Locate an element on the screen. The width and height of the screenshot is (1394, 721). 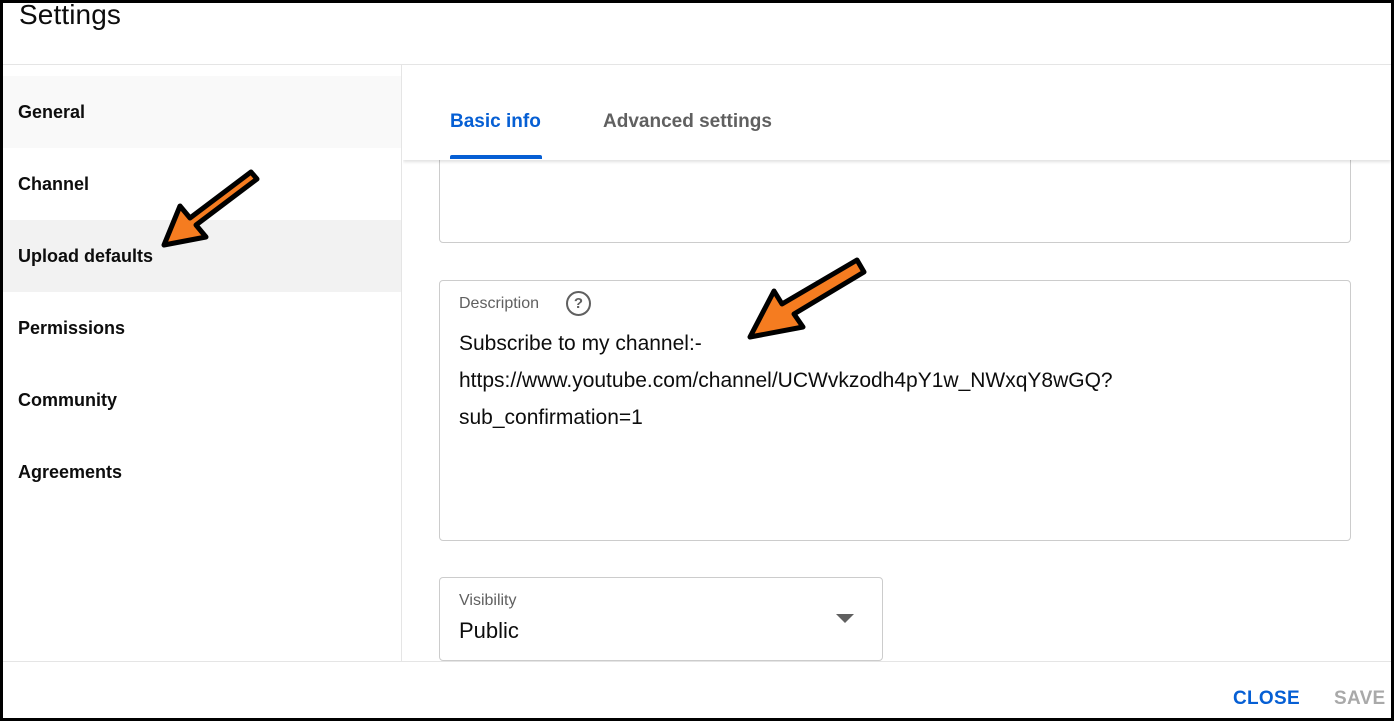
sidebar-item-agreements: Agreements is located at coordinates (202, 472).